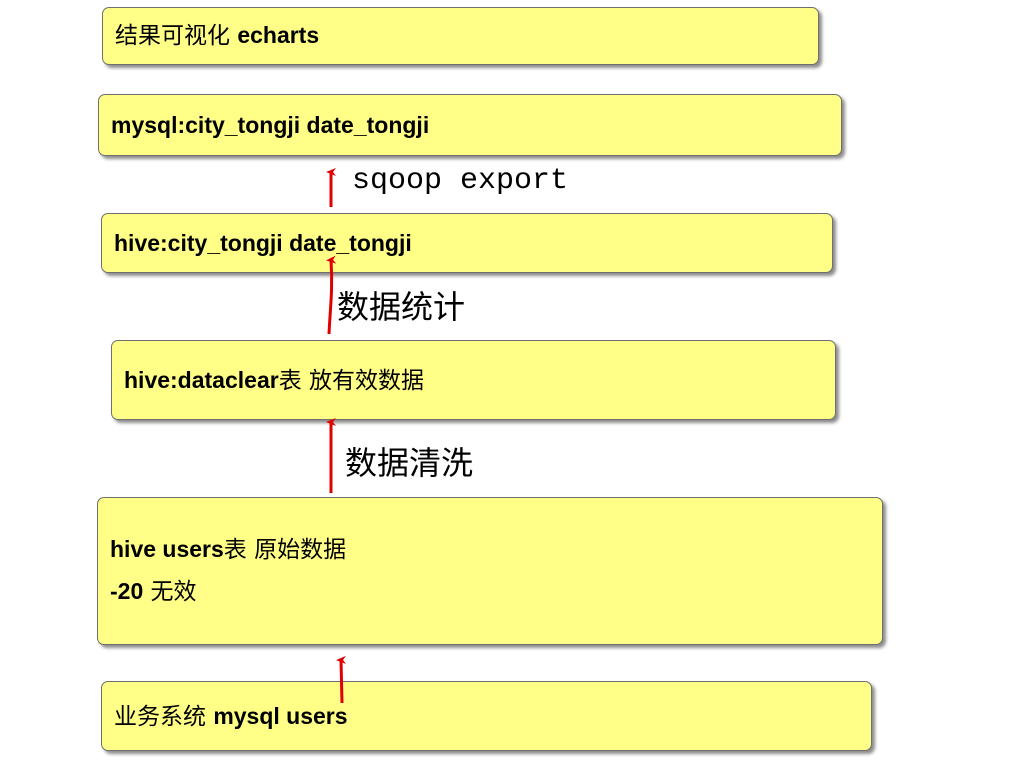 The image size is (1024, 768). What do you see at coordinates (331, 295) in the screenshot?
I see `arrow-stats` at bounding box center [331, 295].